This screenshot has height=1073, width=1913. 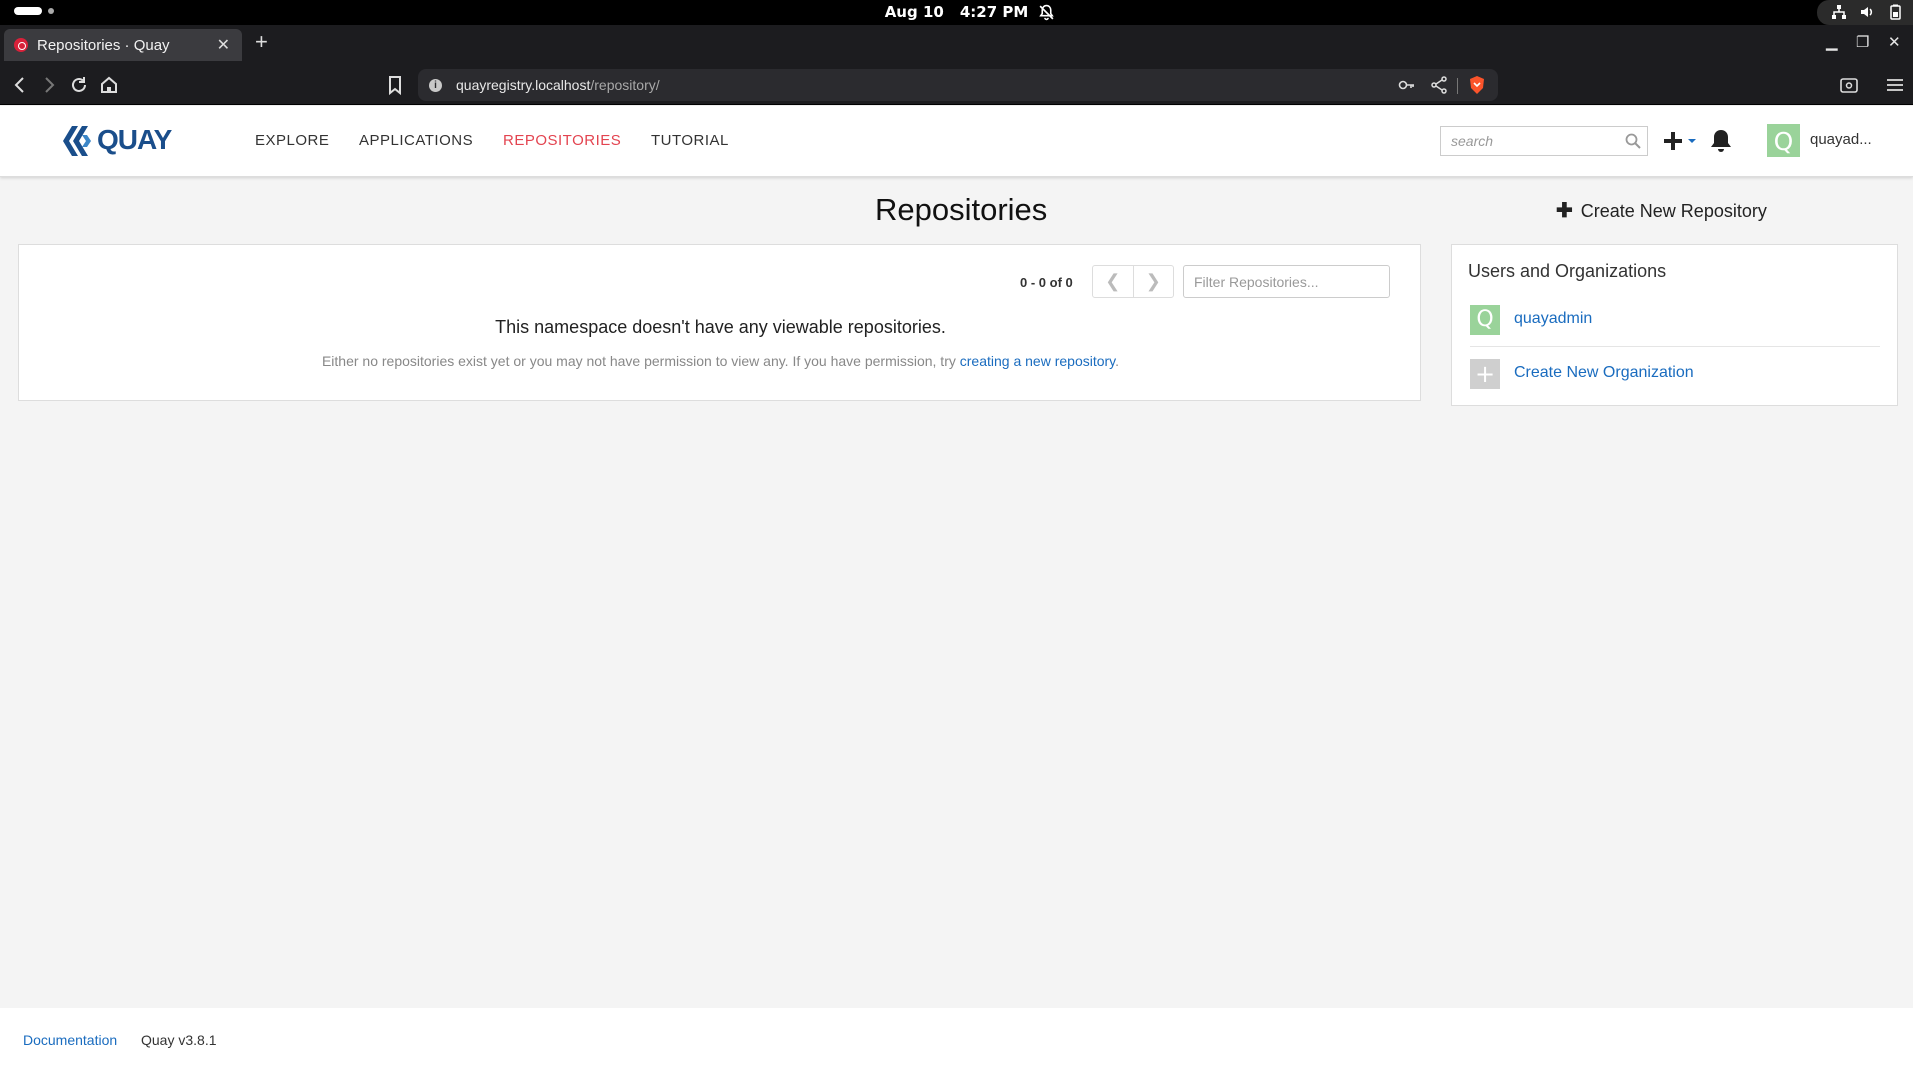 What do you see at coordinates (1457, 86) in the screenshot?
I see `urlbar-separator` at bounding box center [1457, 86].